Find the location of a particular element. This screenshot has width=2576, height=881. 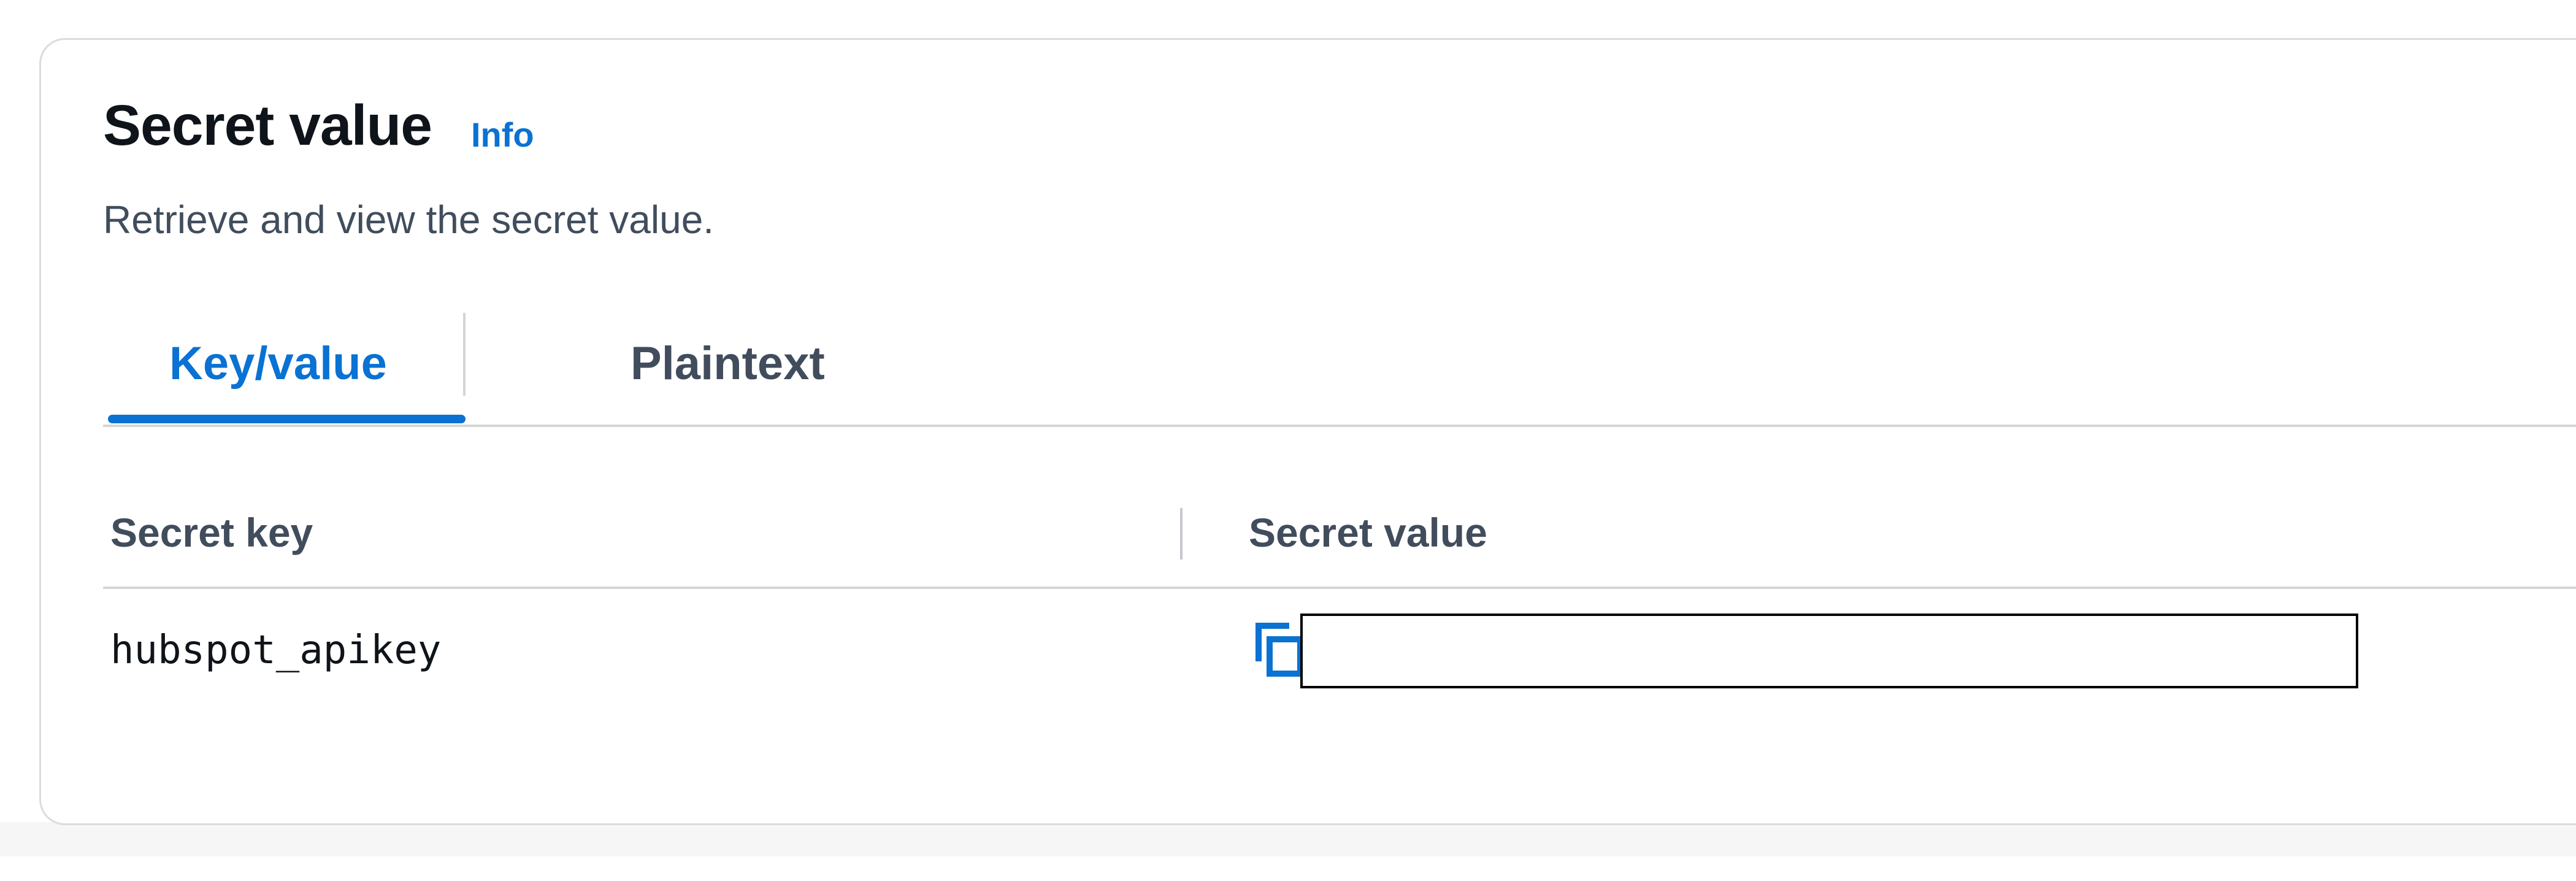

copy-icon is located at coordinates (1279, 650).